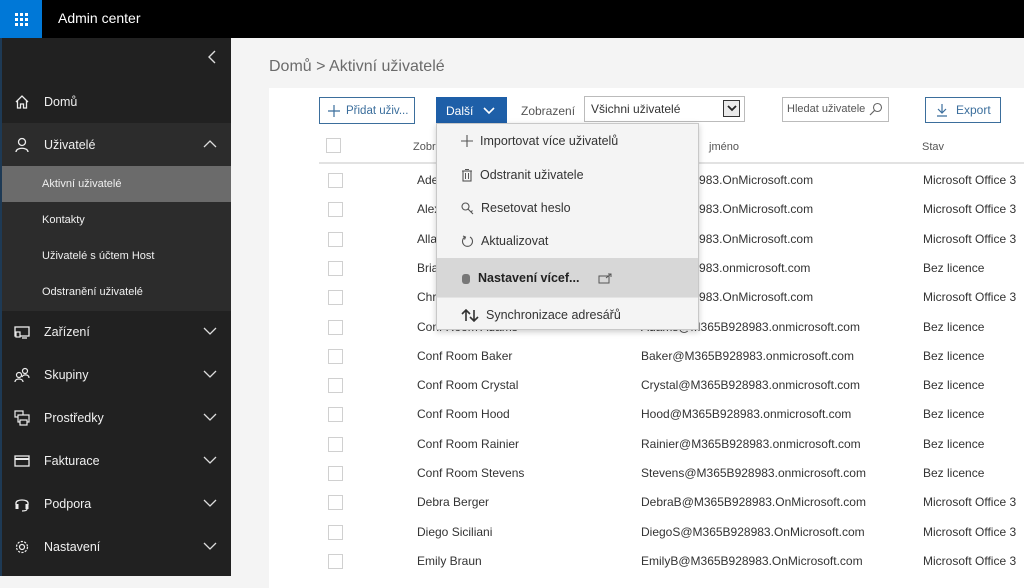  What do you see at coordinates (357, 66) in the screenshot?
I see `breadcrumb: Domů > Aktivní uživatelé` at bounding box center [357, 66].